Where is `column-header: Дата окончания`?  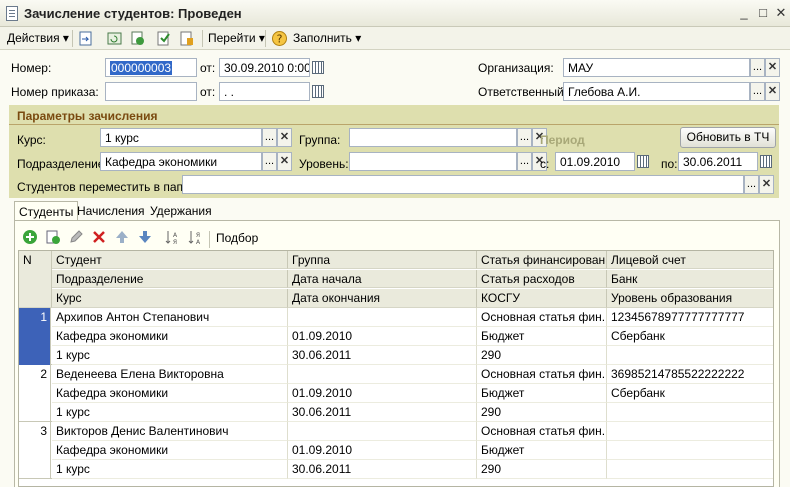 column-header: Дата окончания is located at coordinates (382, 298).